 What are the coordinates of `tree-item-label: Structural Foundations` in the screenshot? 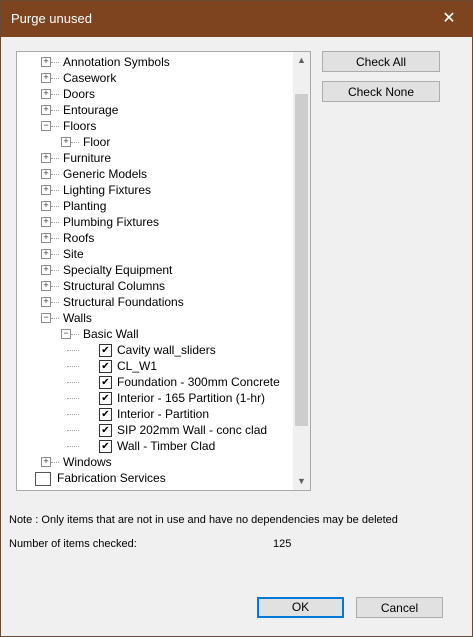 It's located at (123, 302).